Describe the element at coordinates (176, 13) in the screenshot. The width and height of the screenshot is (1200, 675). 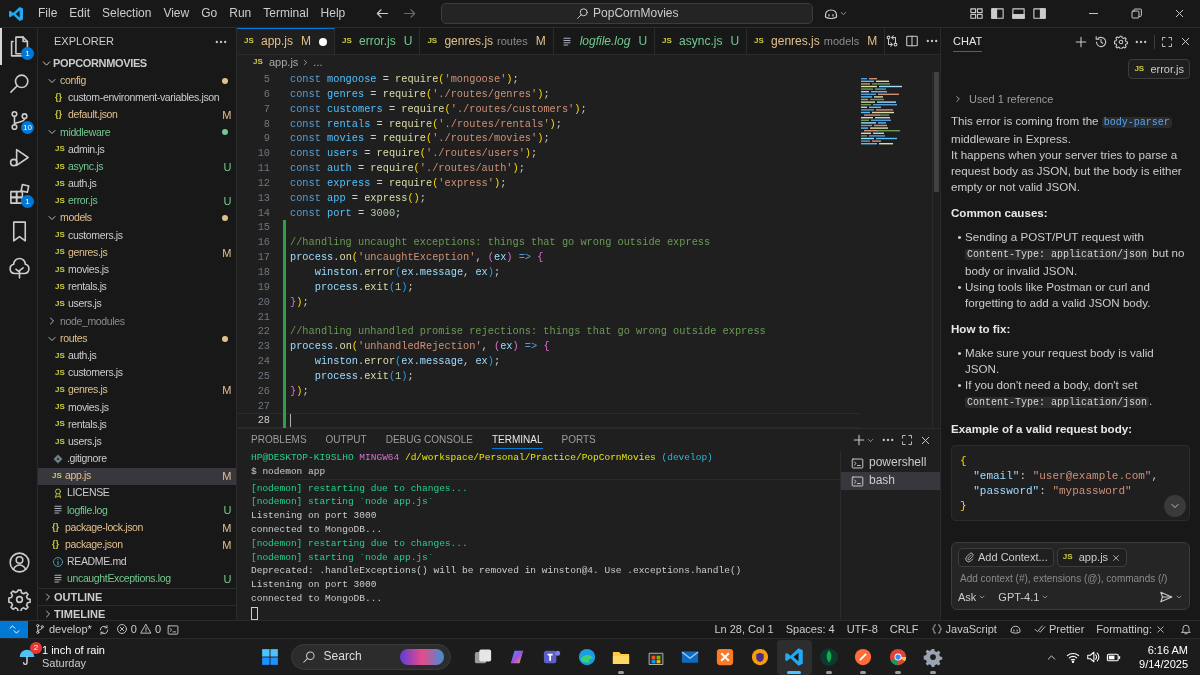
I see `menu-item: View` at that location.